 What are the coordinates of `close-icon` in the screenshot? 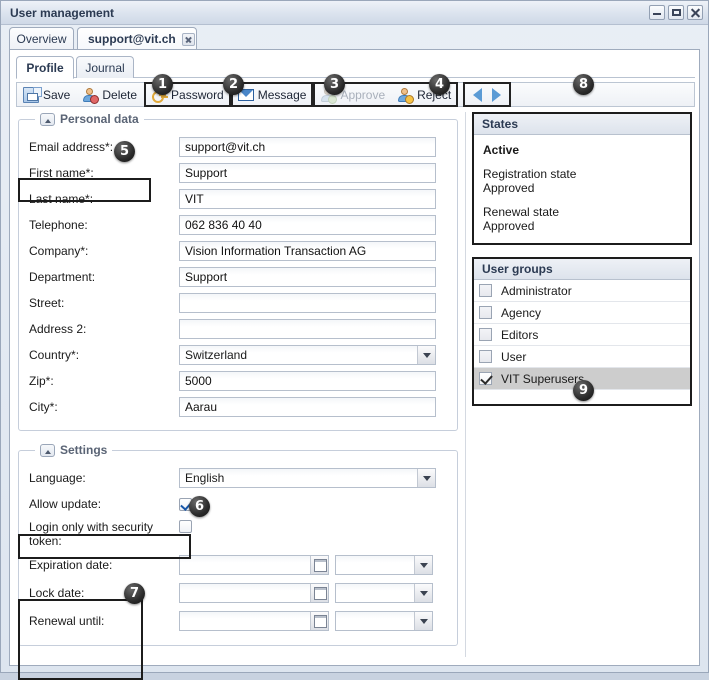 It's located at (695, 12).